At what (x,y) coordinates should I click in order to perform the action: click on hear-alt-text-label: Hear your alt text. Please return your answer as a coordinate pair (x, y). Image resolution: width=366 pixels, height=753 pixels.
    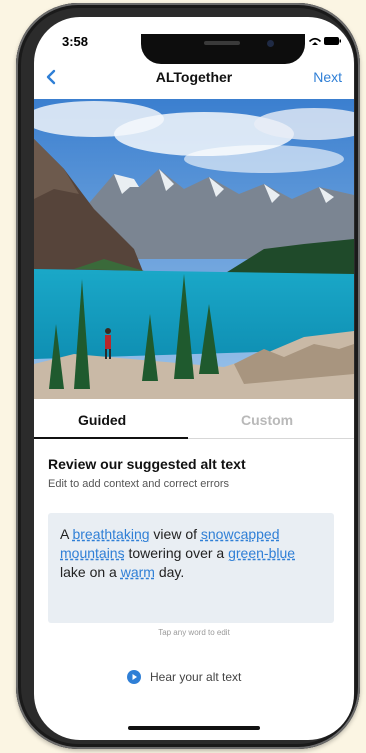
    Looking at the image, I should click on (196, 677).